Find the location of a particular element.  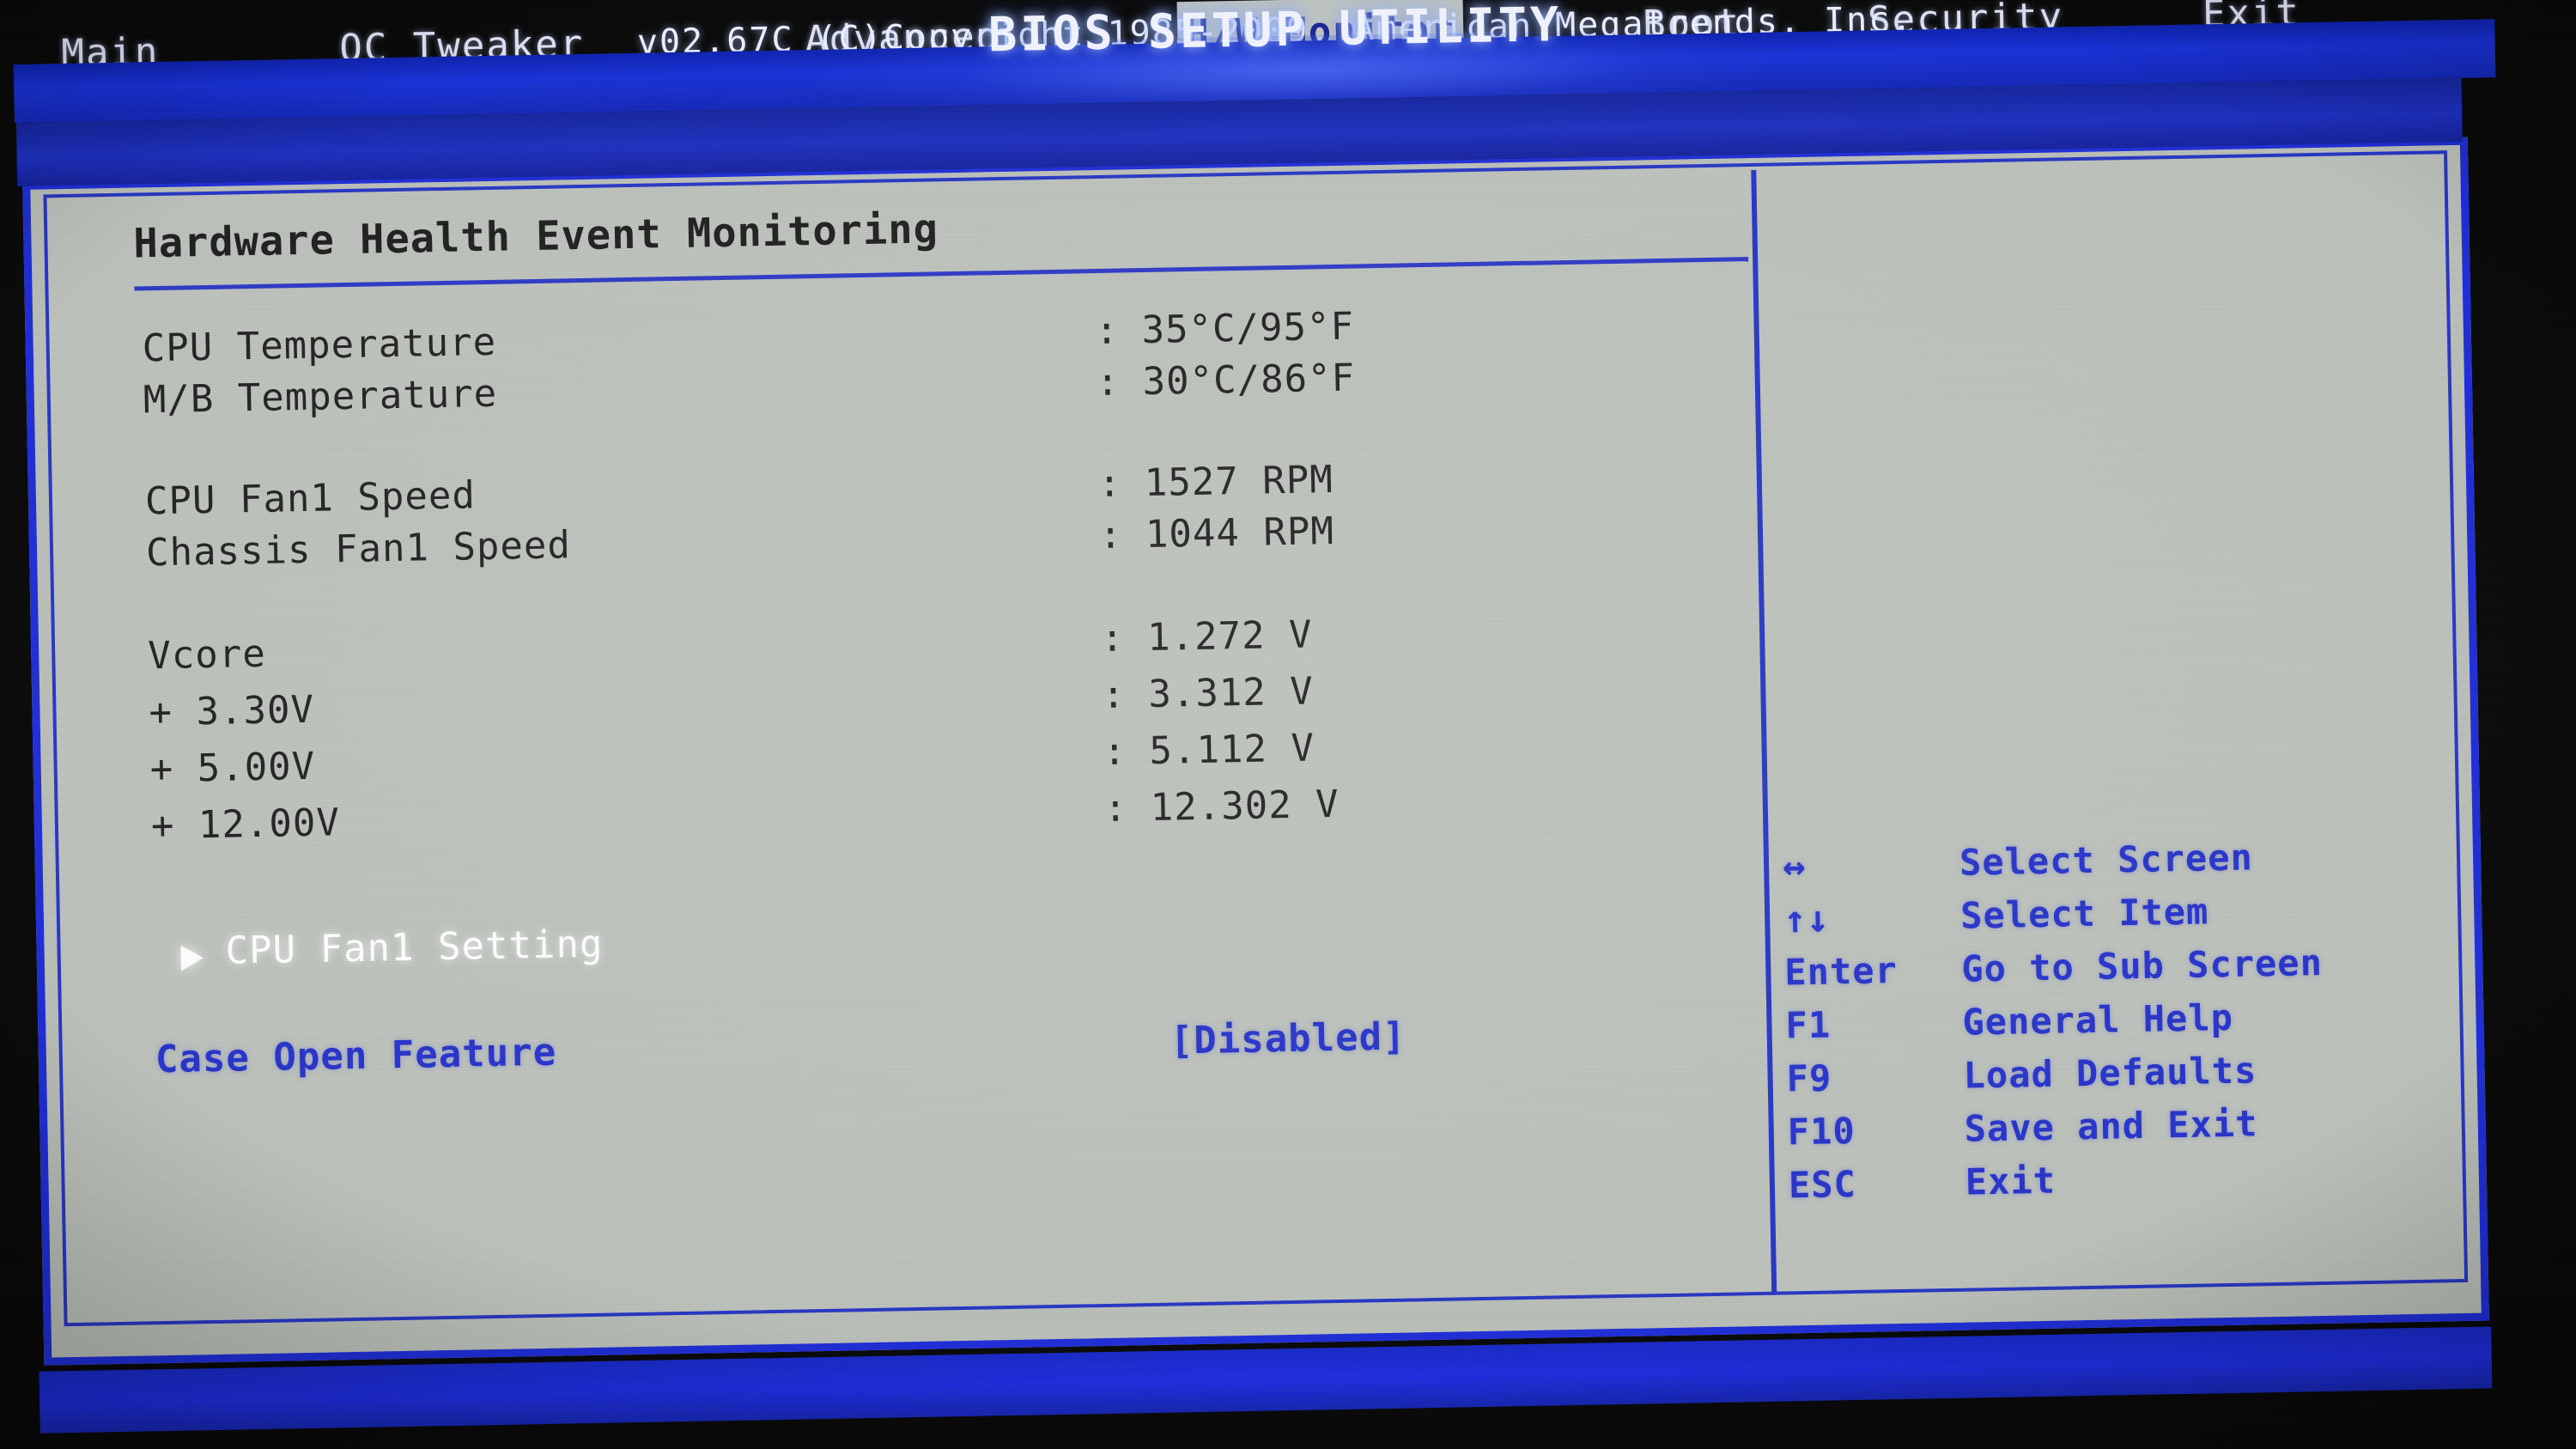

help-desc-select-screen: Select Screen is located at coordinates (2106, 860).